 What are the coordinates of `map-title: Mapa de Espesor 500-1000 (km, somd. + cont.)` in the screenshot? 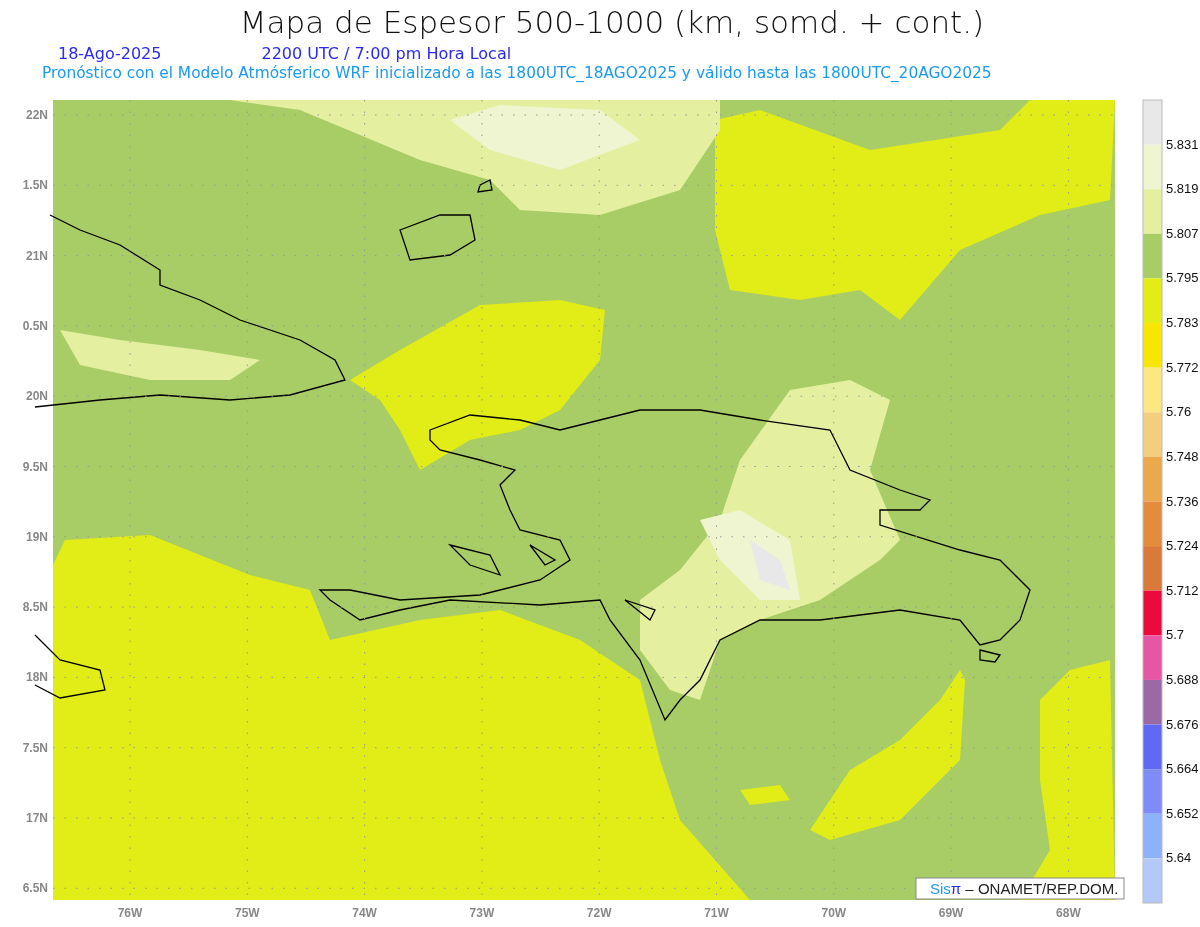 It's located at (612, 22).